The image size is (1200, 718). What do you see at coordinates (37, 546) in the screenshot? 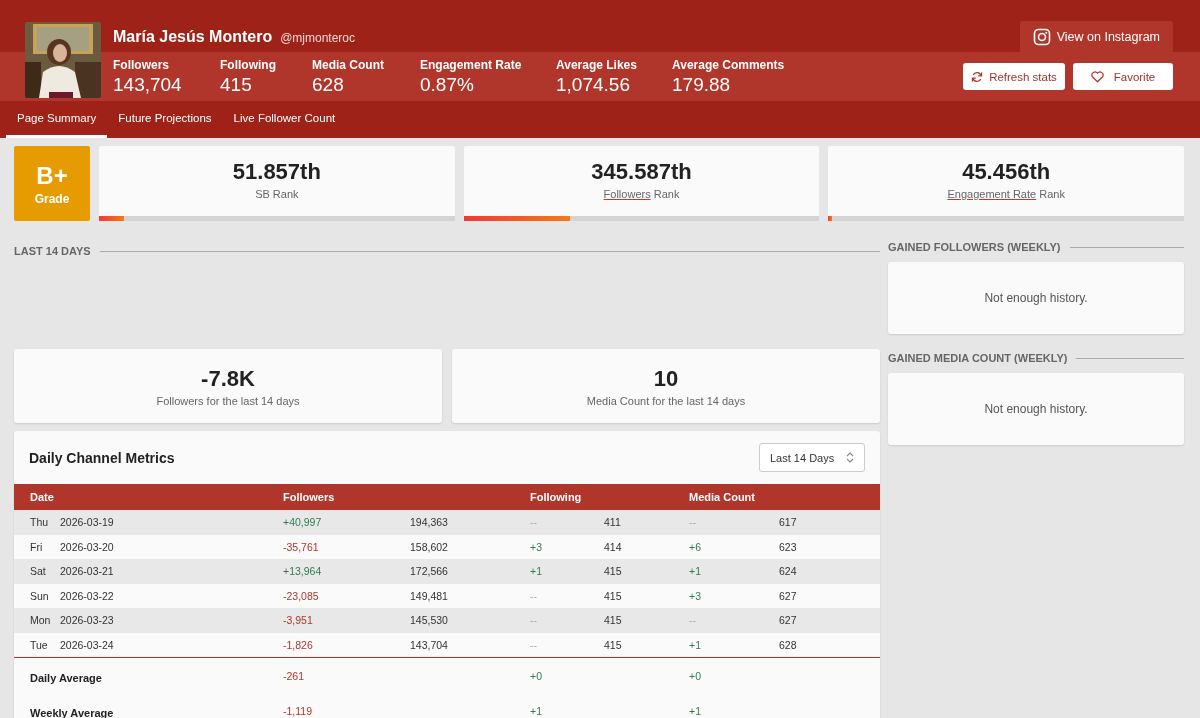
I see `table-cell-text: Fri` at bounding box center [37, 546].